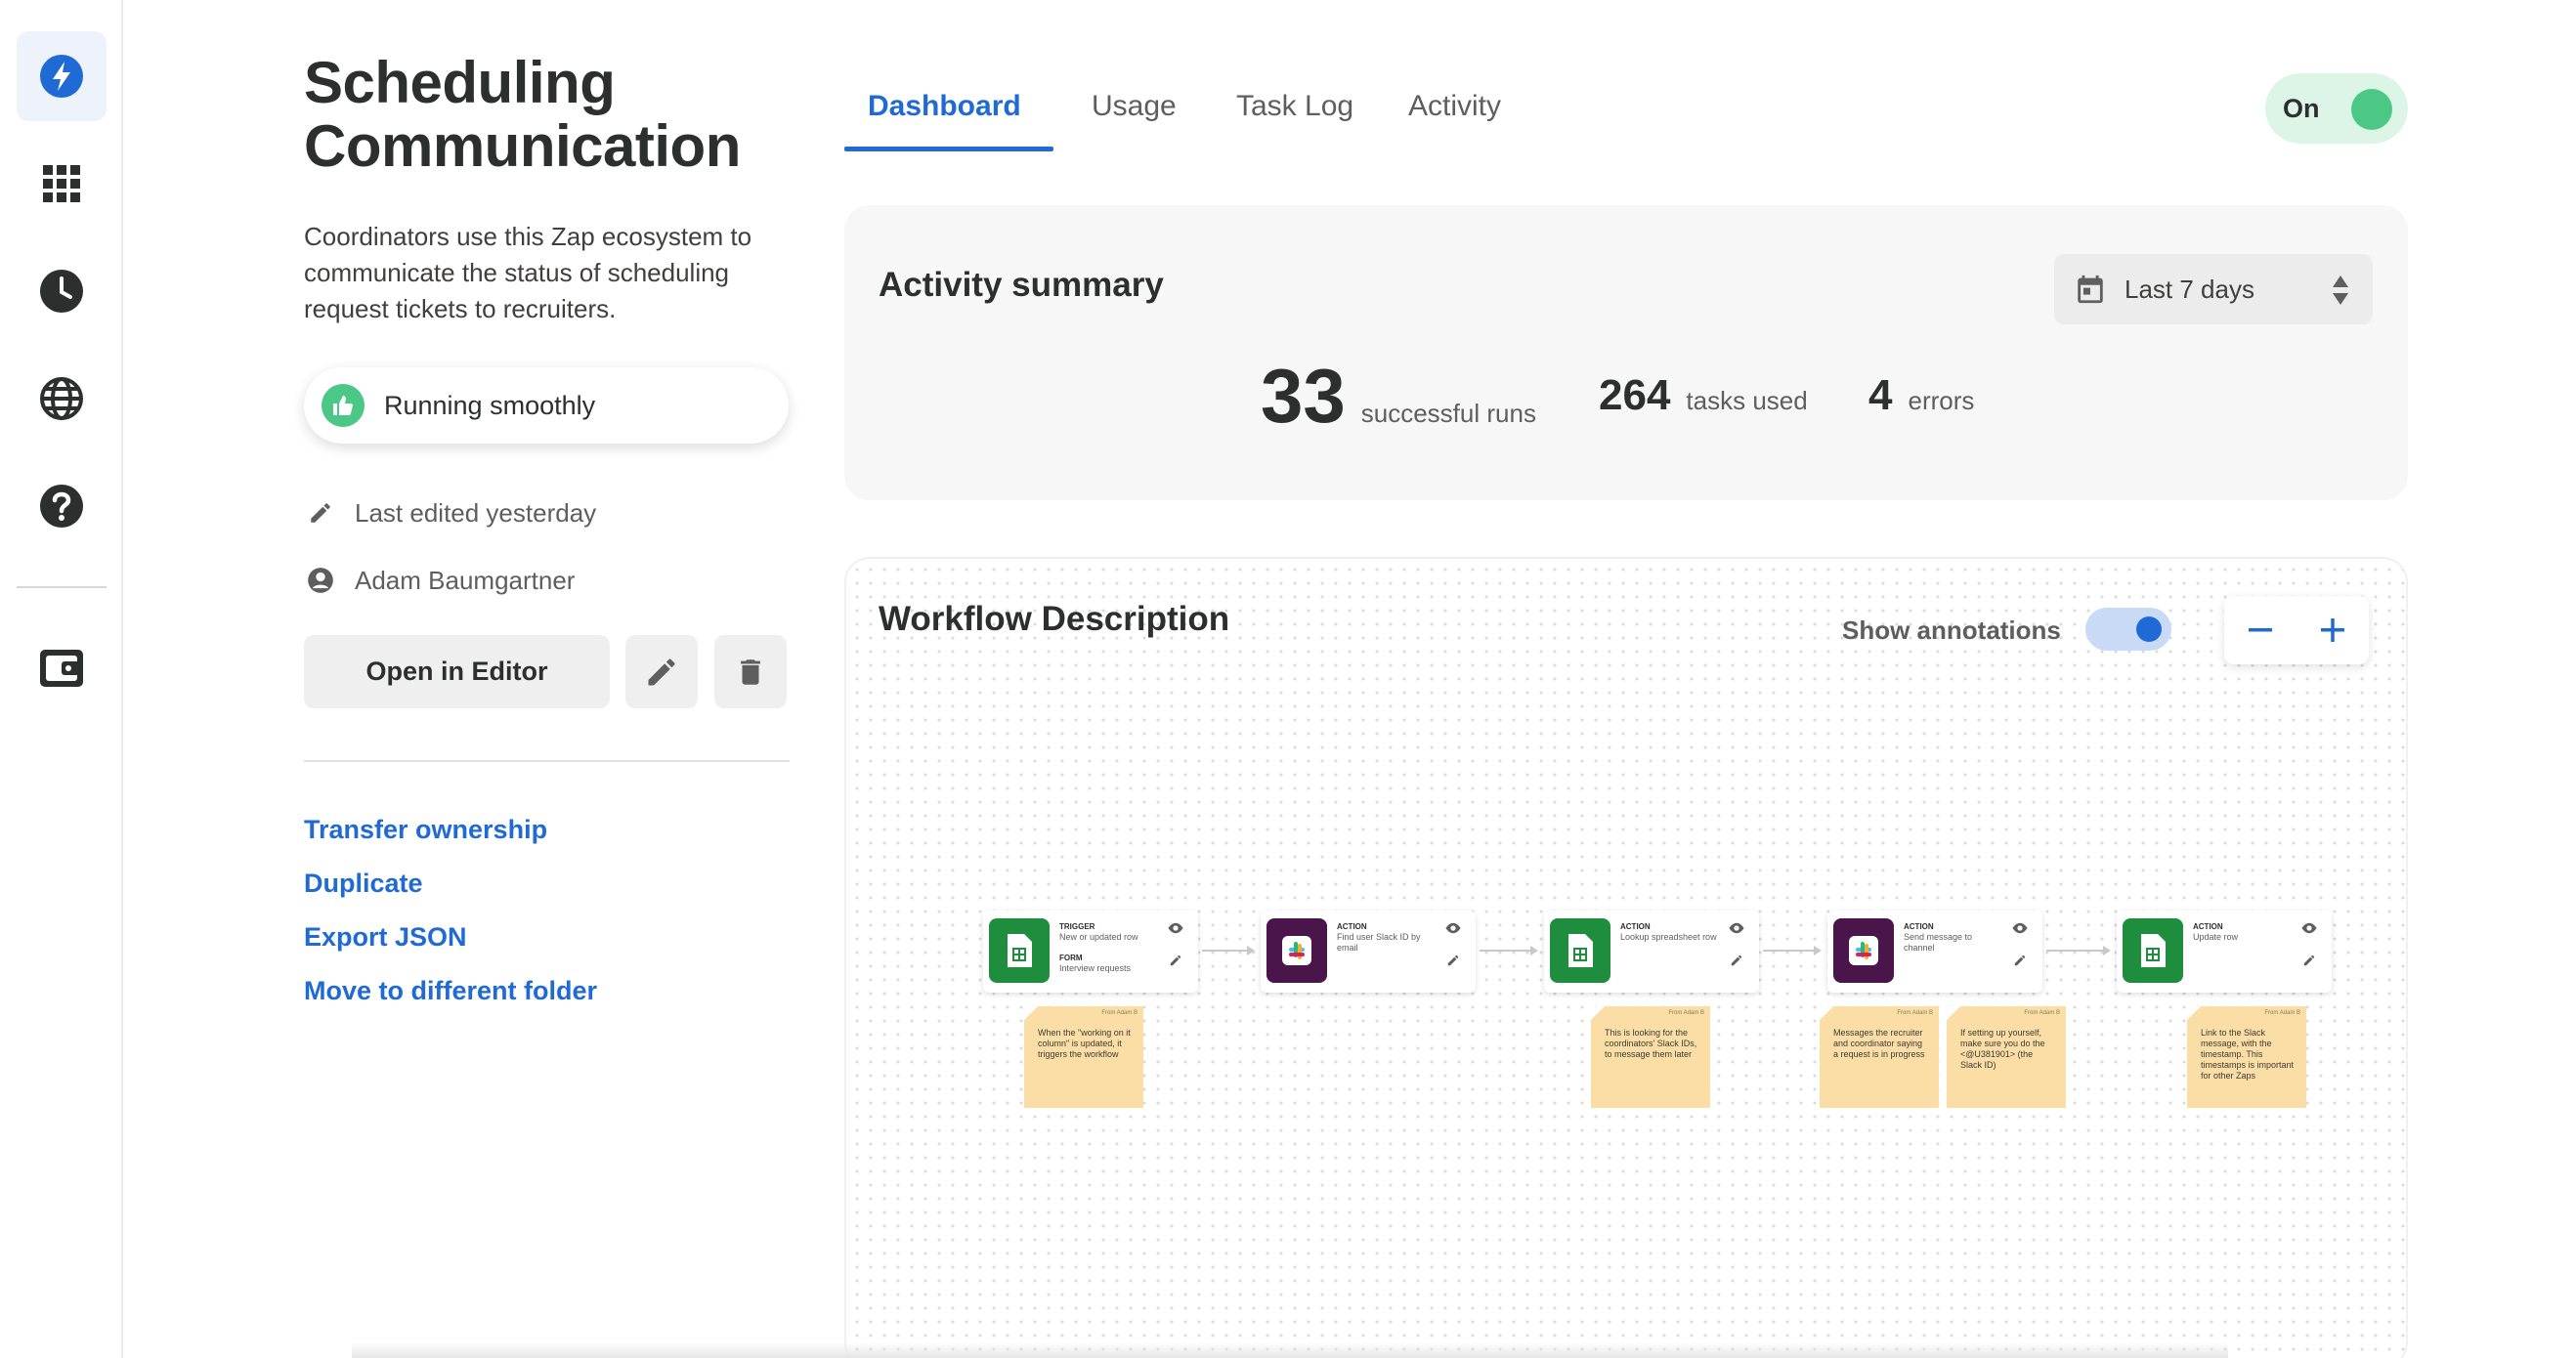 This screenshot has width=2576, height=1358. I want to click on google-sheets-icon, so click(1019, 950).